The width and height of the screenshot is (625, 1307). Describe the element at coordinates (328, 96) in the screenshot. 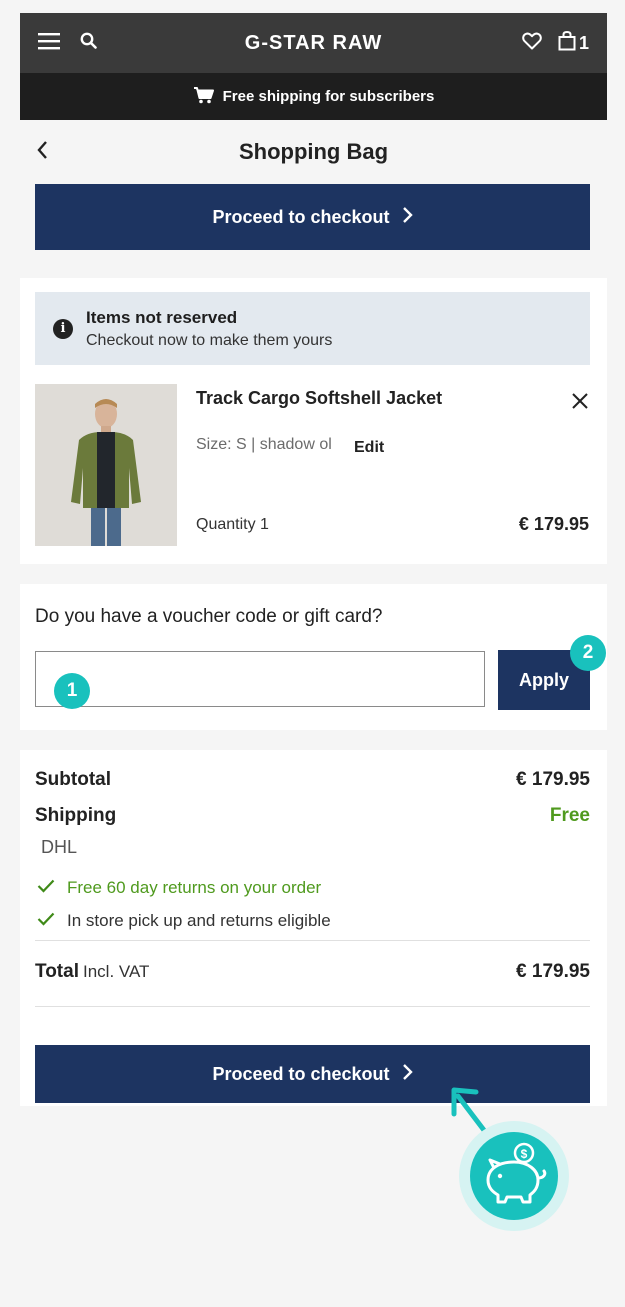

I see `promo-text: Free shipping for subscribers` at that location.